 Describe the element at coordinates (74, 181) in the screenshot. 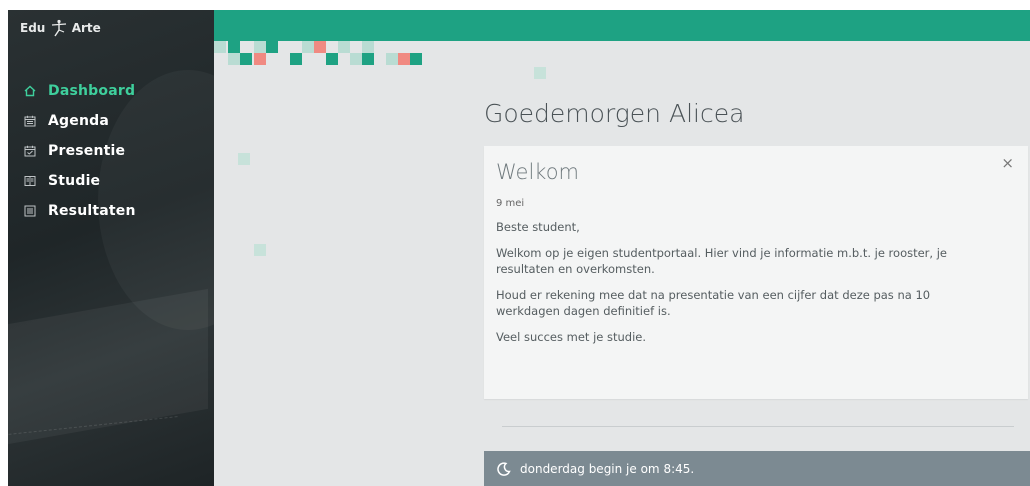

I see `sidebar-item-label: Studie` at that location.